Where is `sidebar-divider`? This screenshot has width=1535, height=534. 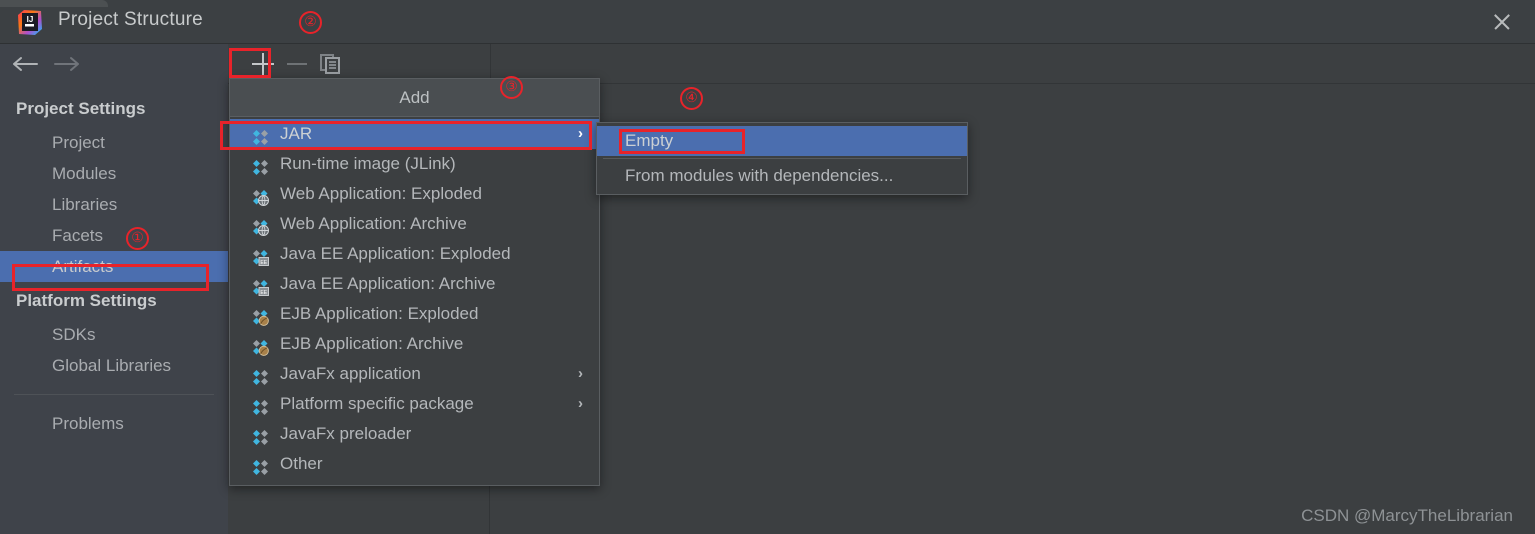
sidebar-divider is located at coordinates (114, 394).